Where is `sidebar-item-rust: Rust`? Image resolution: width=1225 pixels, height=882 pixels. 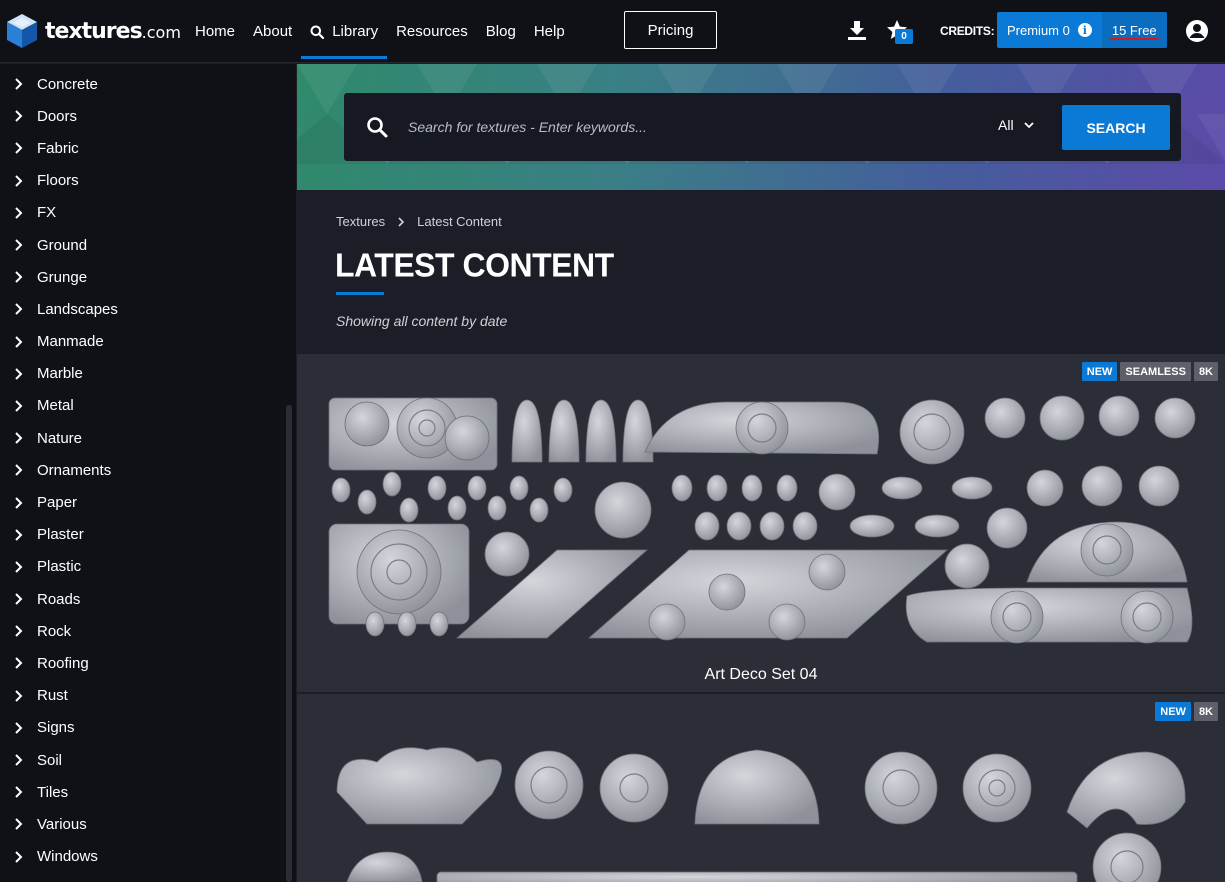
sidebar-item-rust: Rust is located at coordinates (148, 696).